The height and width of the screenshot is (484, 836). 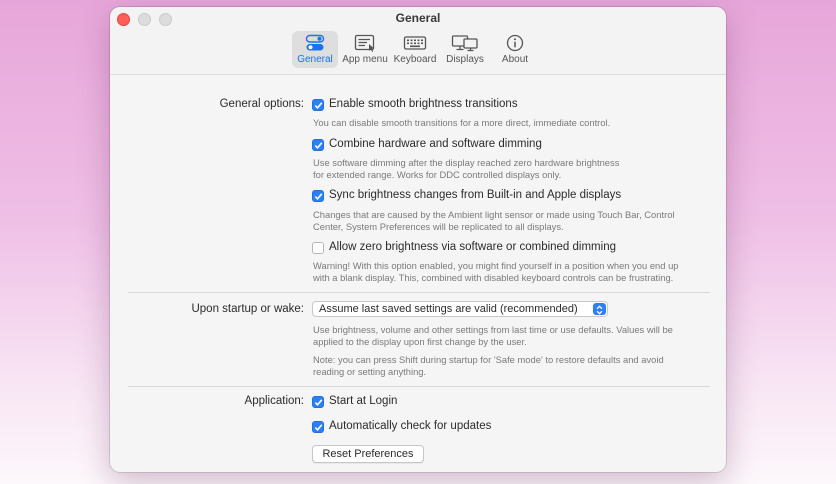 I want to click on window-title: General, so click(x=418, y=18).